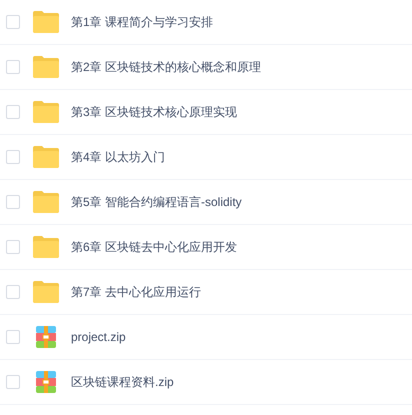 This screenshot has height=415, width=412. Describe the element at coordinates (156, 202) in the screenshot. I see `file-name: 第5章 智能合约编程语言-solidity` at that location.